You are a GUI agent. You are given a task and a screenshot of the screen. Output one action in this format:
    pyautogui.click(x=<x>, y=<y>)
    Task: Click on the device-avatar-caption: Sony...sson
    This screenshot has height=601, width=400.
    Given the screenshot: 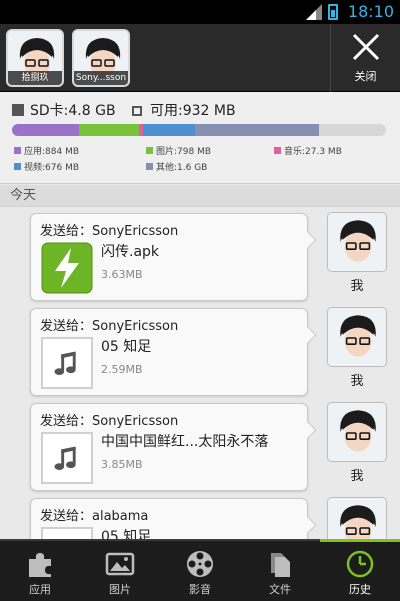 What is the action you would take?
    pyautogui.click(x=101, y=78)
    